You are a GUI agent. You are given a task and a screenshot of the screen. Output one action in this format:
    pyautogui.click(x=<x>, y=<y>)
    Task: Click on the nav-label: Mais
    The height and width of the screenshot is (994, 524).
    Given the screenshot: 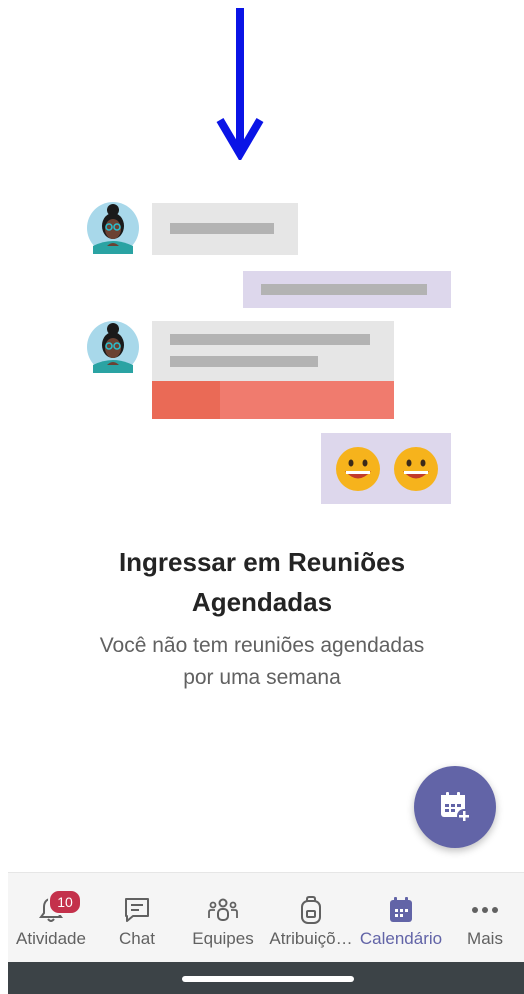 What is the action you would take?
    pyautogui.click(x=485, y=938)
    